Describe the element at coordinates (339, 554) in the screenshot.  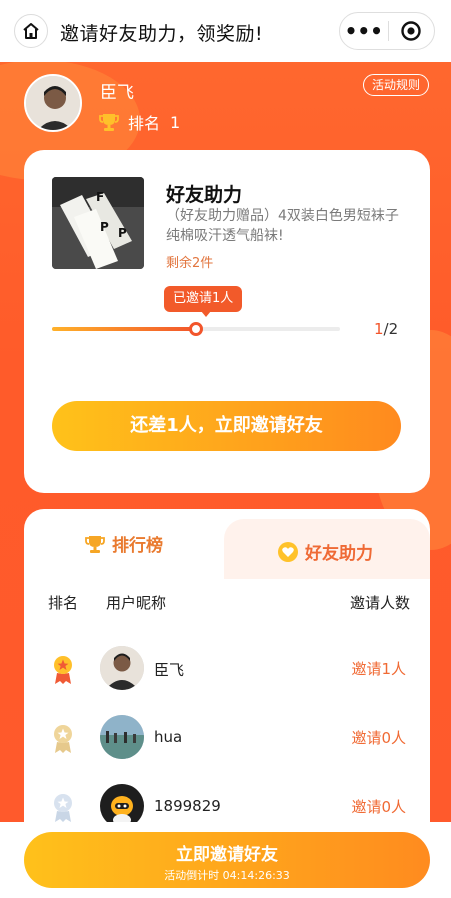
I see `tab-friend-help-label: 好友助力` at that location.